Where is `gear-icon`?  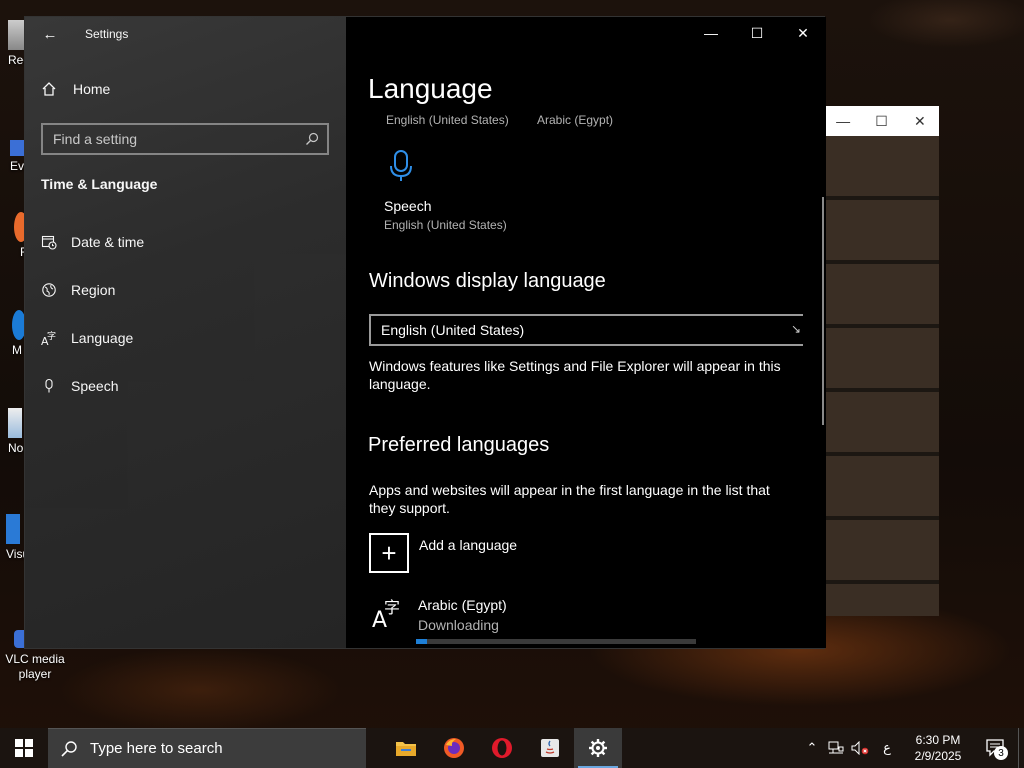
gear-icon is located at coordinates (598, 748).